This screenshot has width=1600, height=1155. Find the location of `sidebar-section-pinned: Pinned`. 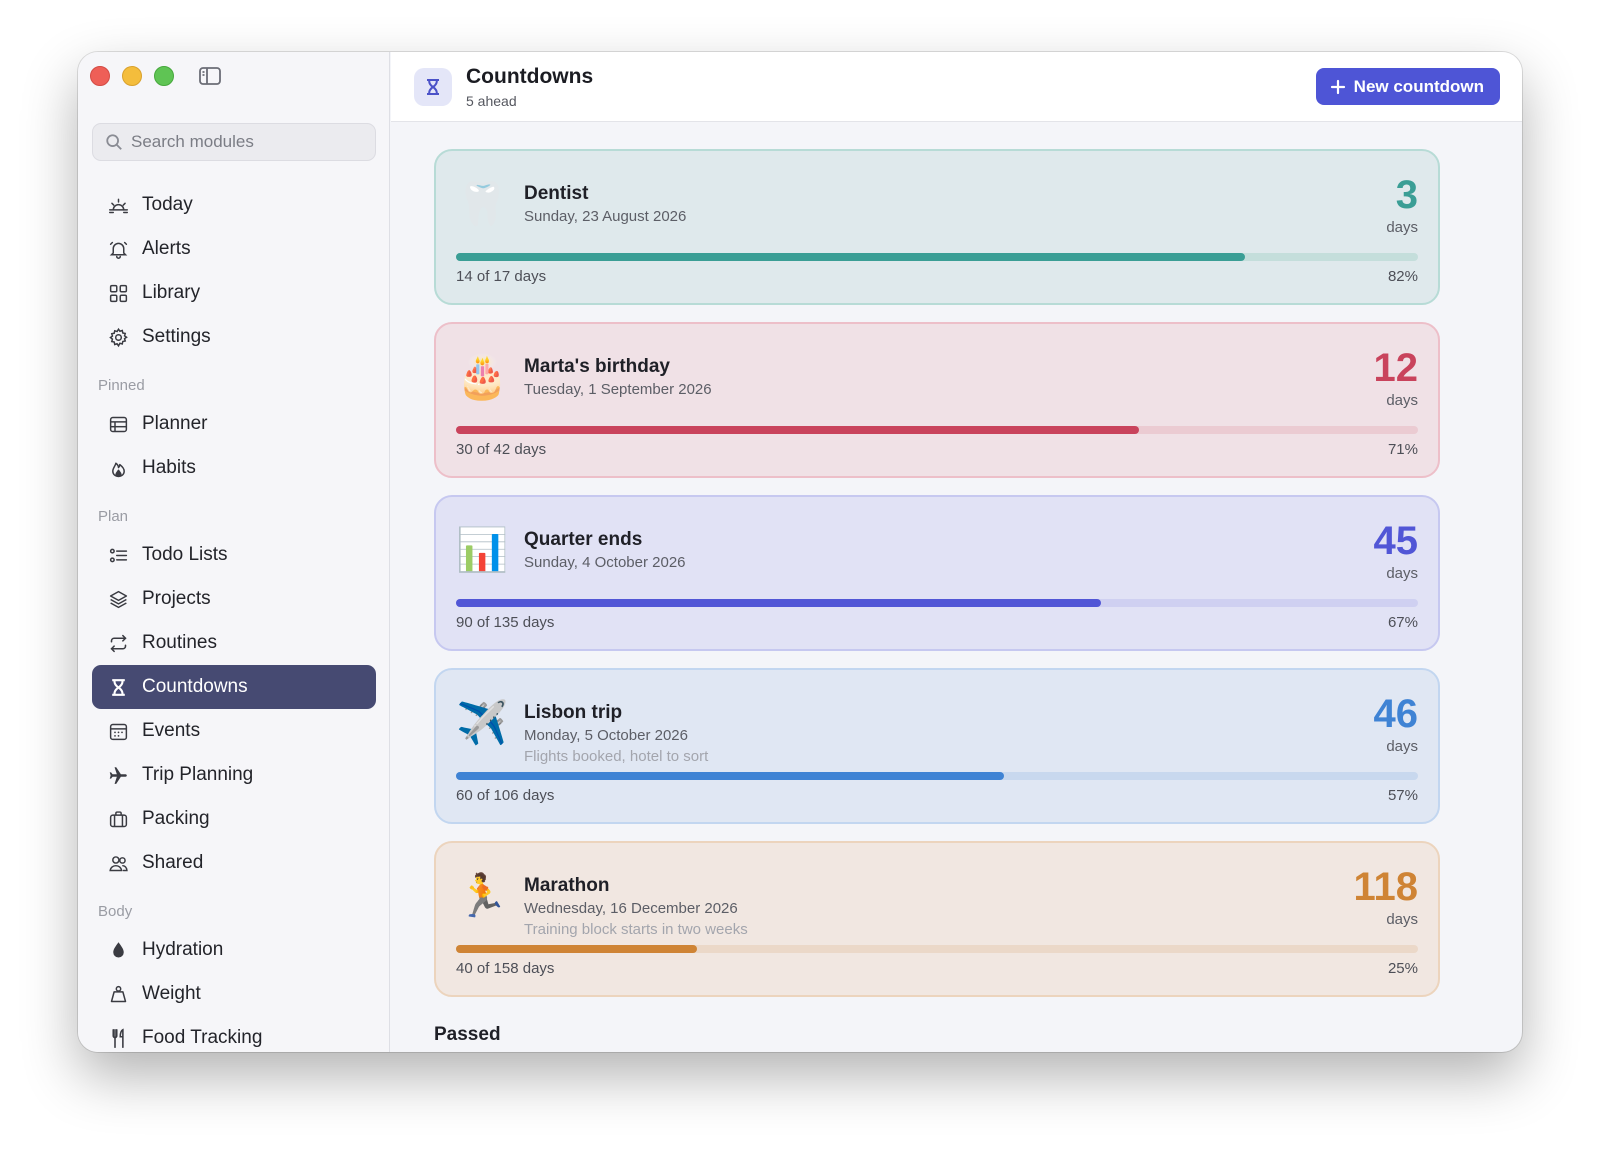

sidebar-section-pinned: Pinned is located at coordinates (121, 385).